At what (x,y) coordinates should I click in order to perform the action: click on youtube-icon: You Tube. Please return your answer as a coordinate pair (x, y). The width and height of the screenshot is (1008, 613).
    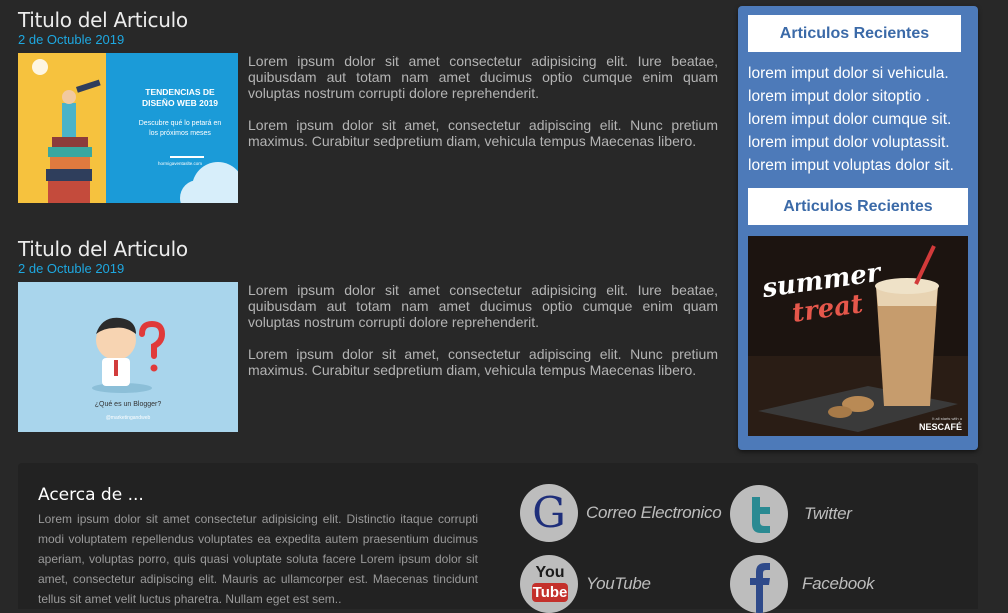
    Looking at the image, I should click on (549, 584).